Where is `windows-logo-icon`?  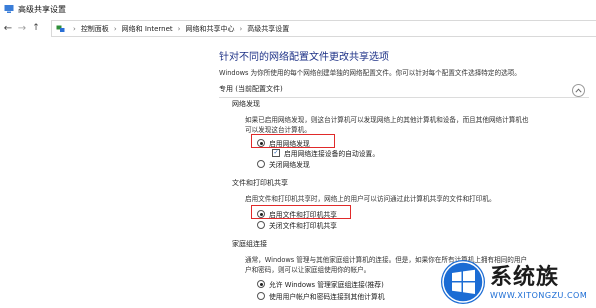 windows-logo-icon is located at coordinates (463, 282).